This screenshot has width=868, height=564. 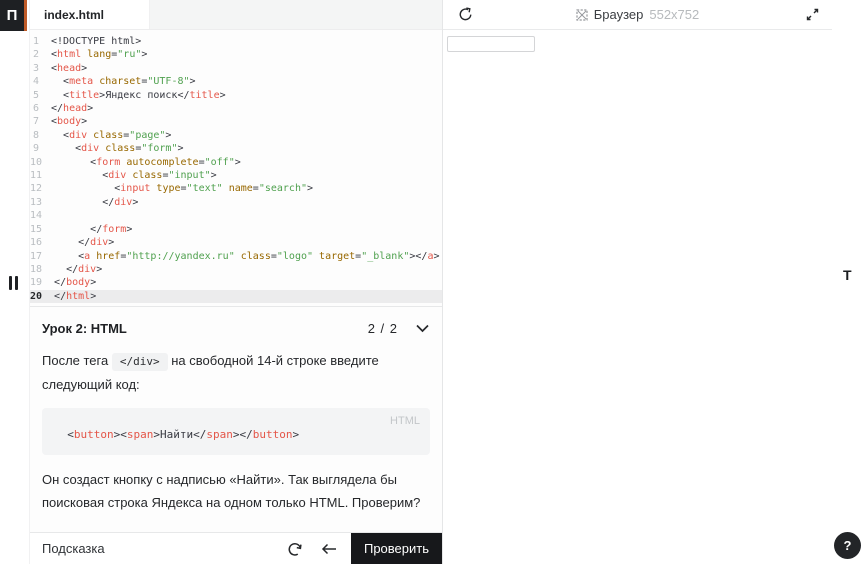 I want to click on refresh-icon, so click(x=465, y=14).